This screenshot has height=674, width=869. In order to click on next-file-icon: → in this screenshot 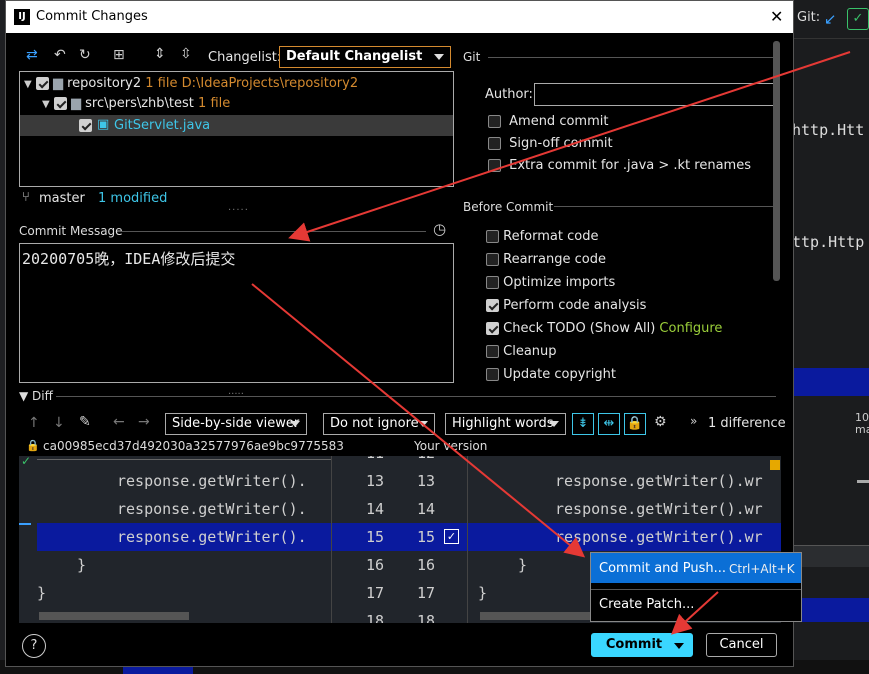, I will do `click(144, 422)`.